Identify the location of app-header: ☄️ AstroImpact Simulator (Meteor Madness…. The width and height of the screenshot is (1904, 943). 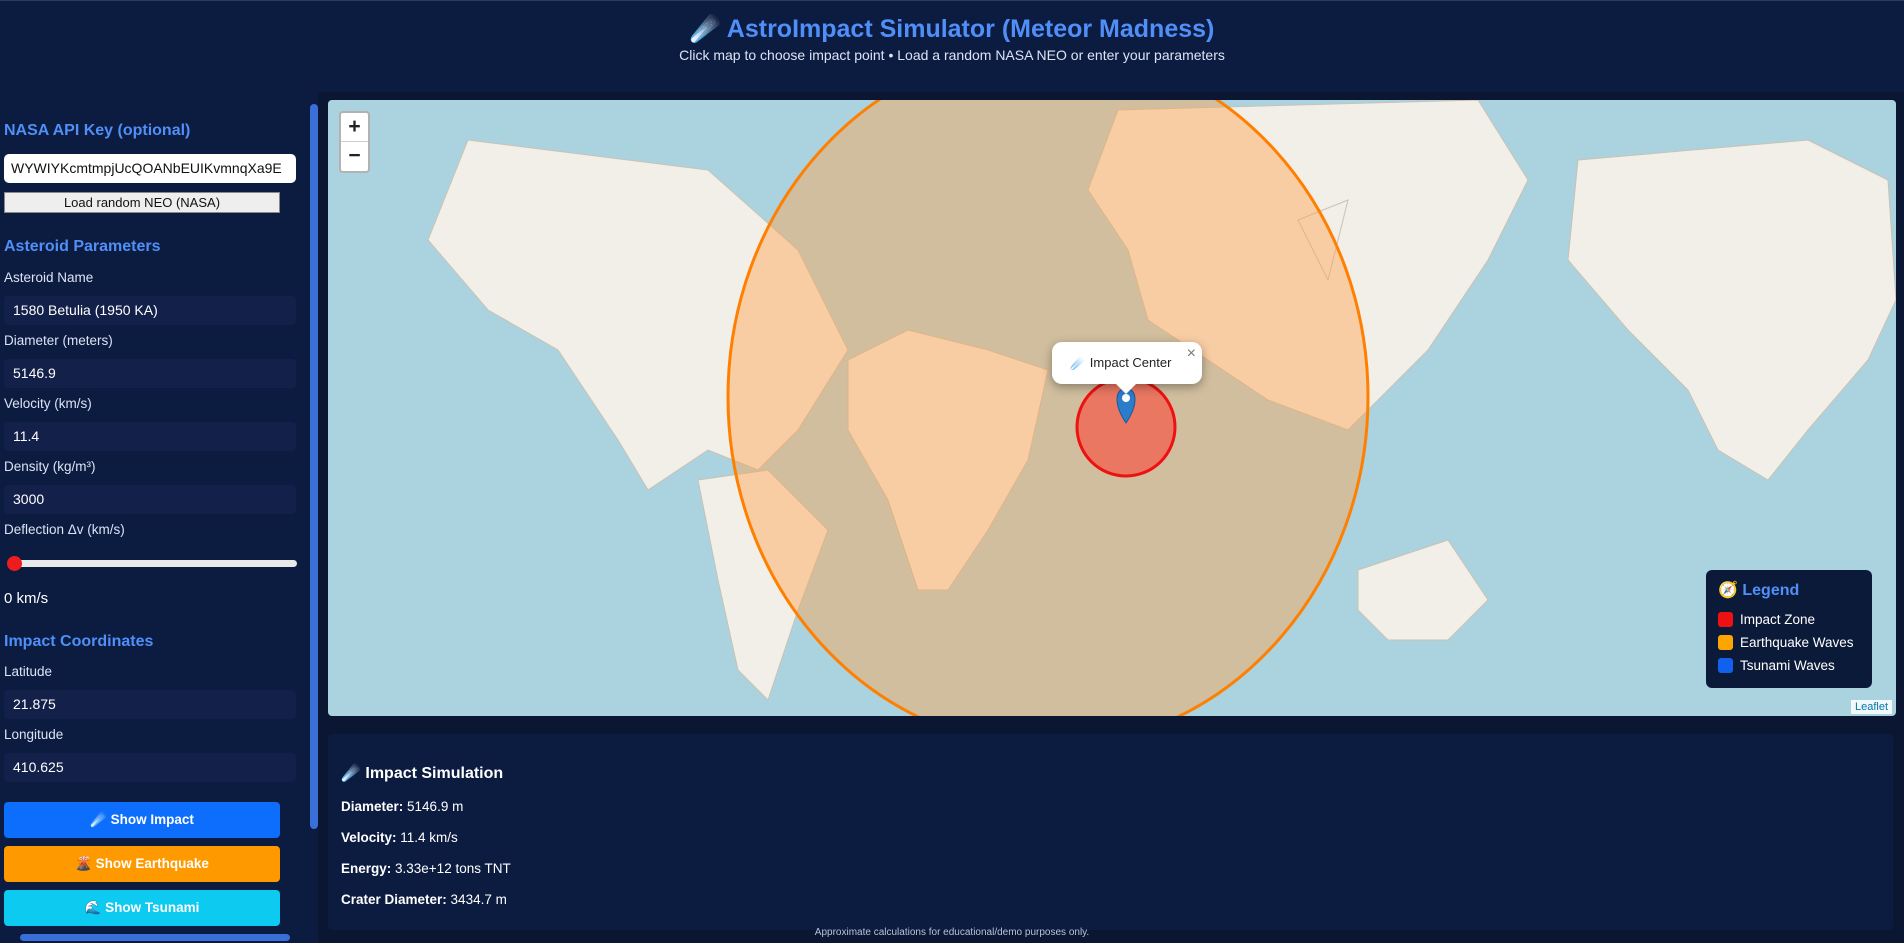
(952, 46).